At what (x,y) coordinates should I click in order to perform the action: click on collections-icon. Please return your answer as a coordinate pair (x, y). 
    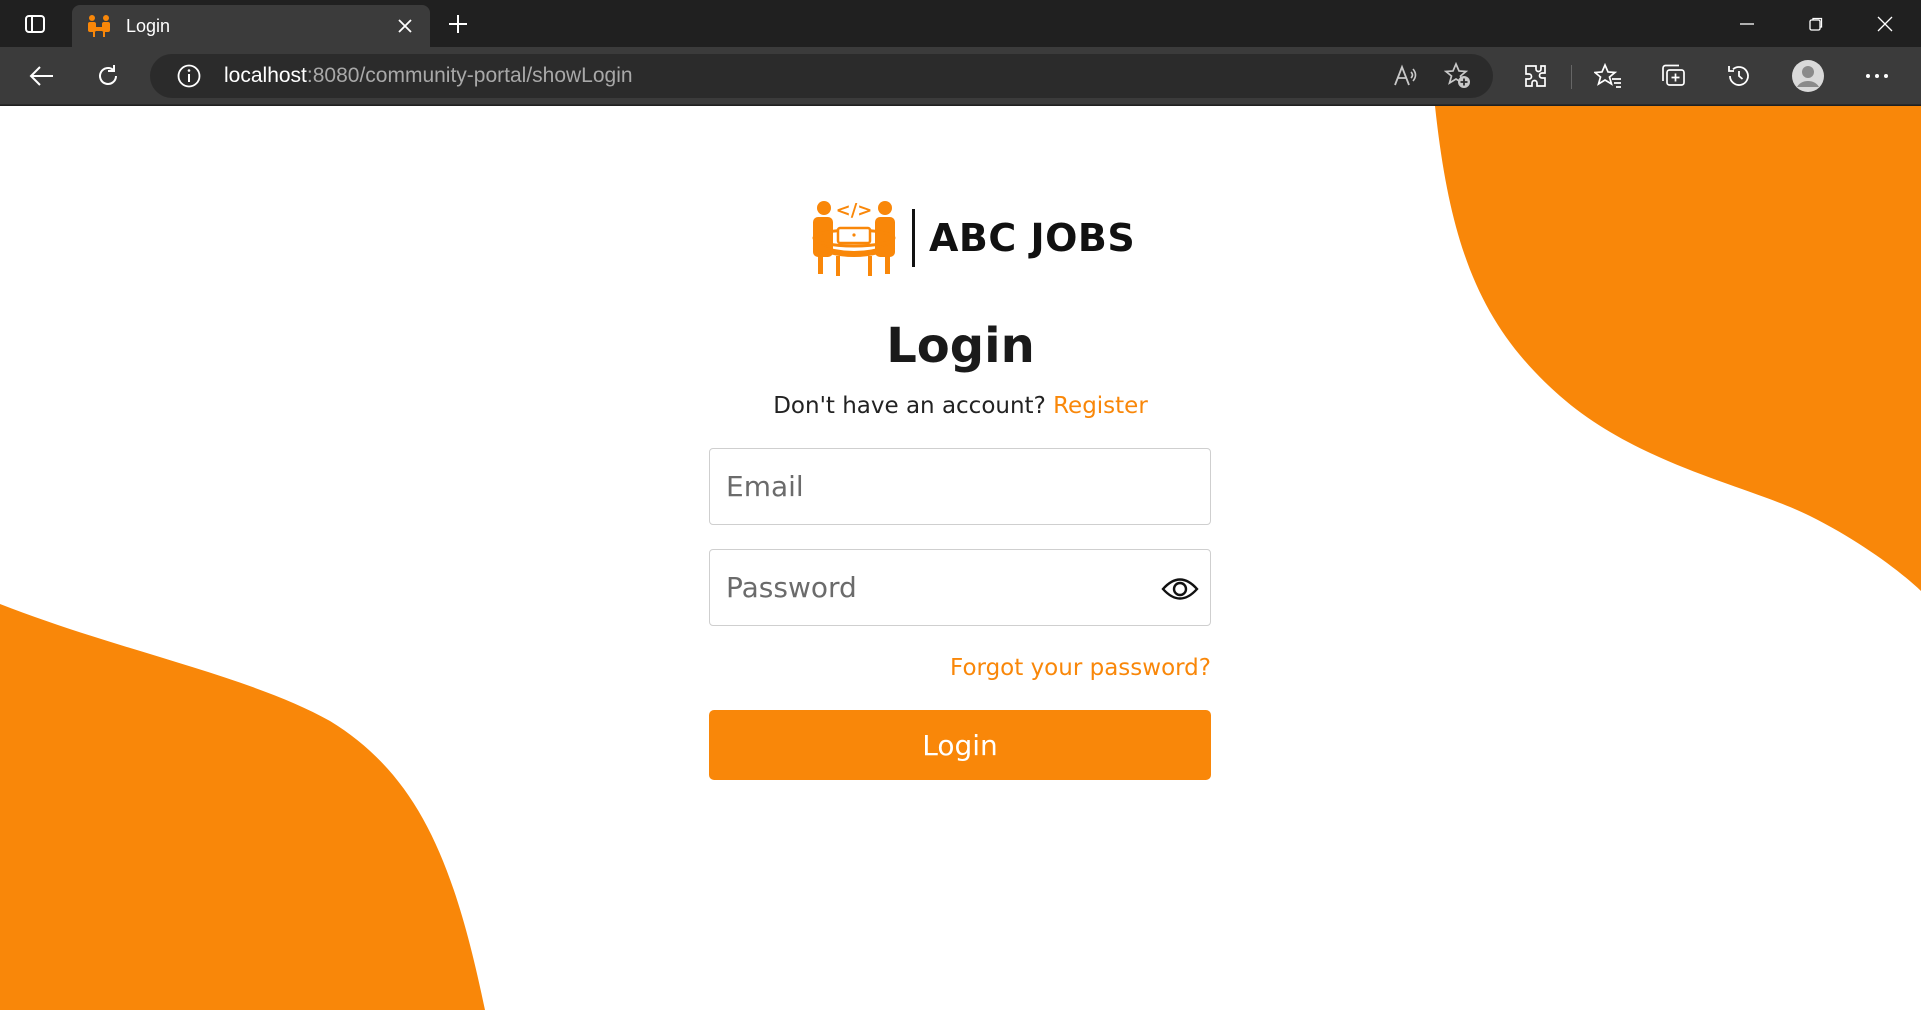
    Looking at the image, I should click on (1673, 75).